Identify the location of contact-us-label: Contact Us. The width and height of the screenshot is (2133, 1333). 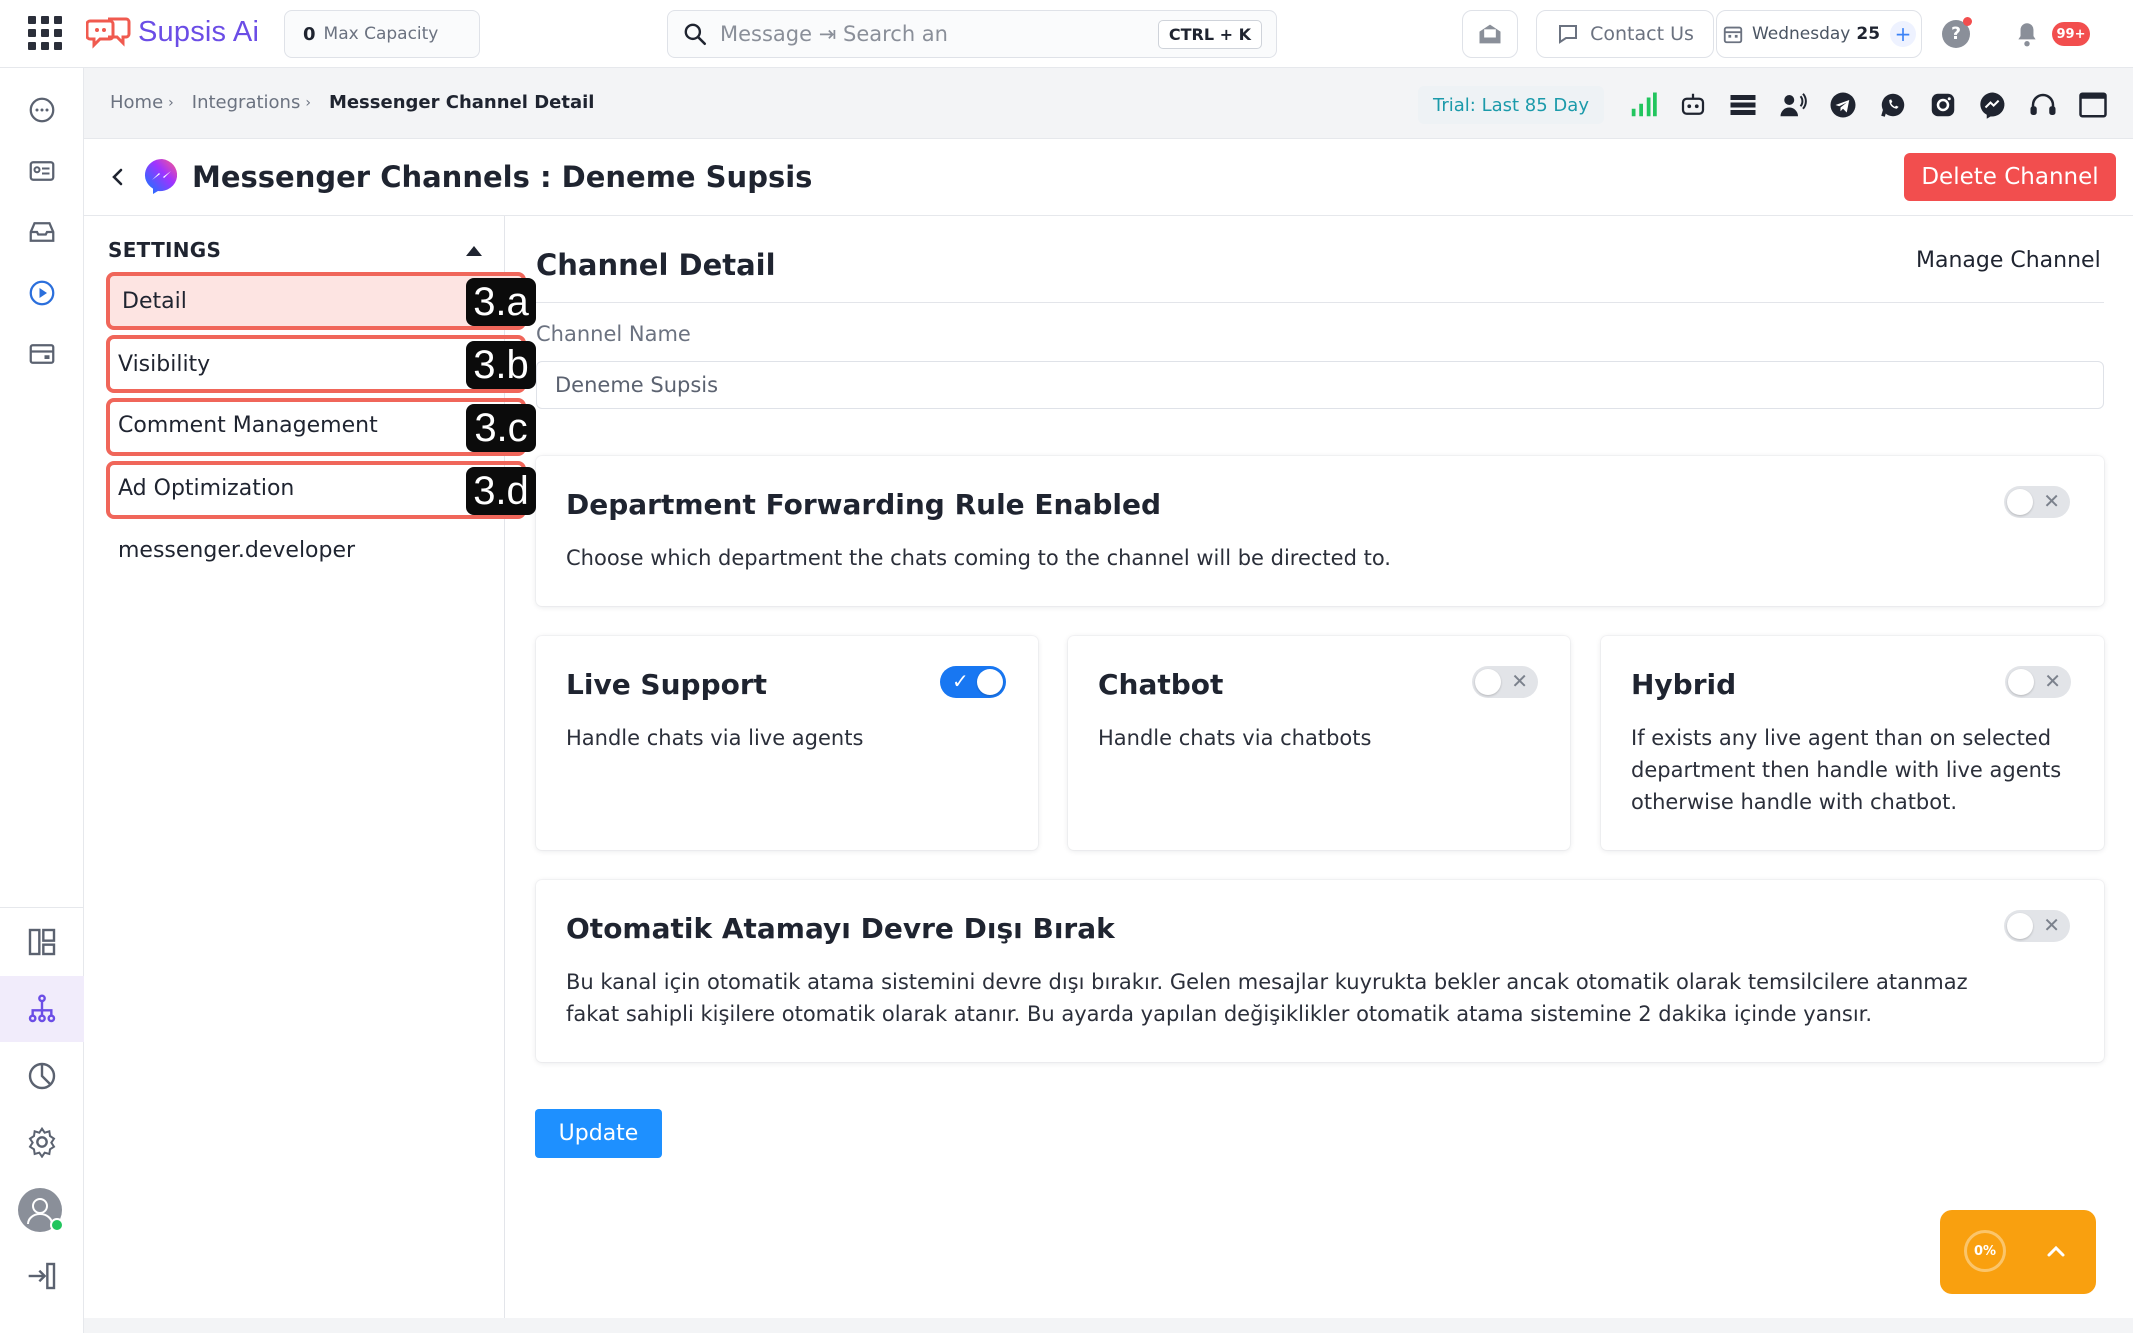
(1642, 34).